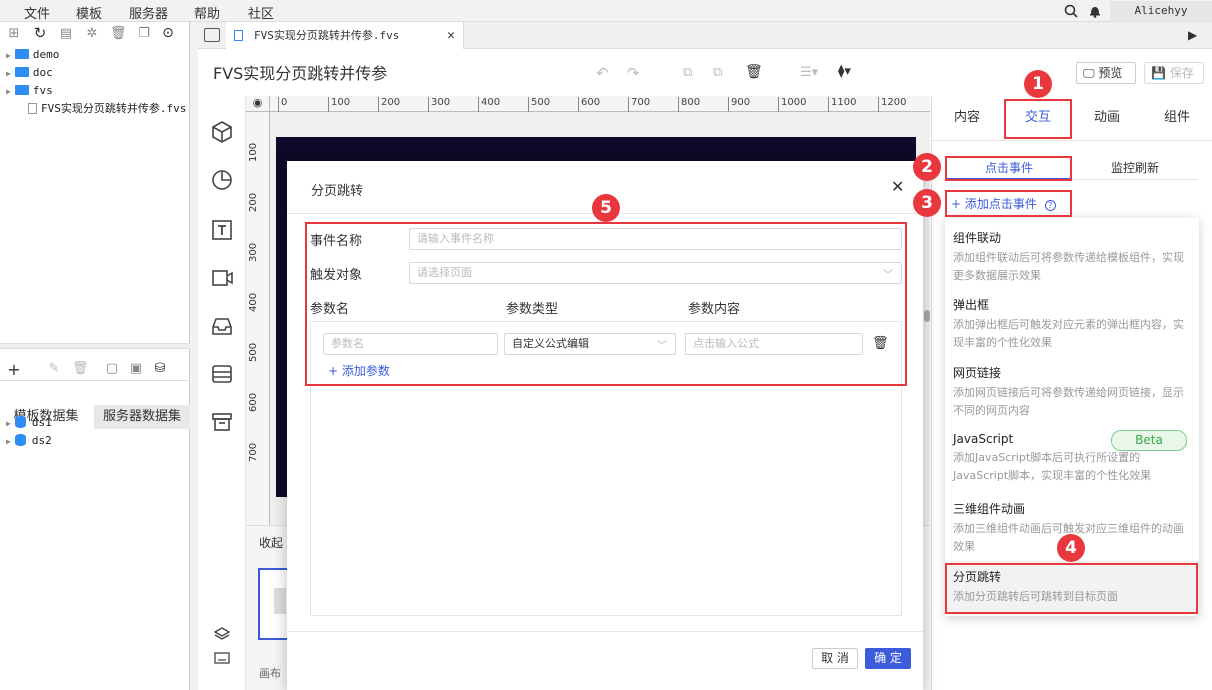  I want to click on event-option-link: 网页链接 添加网页链接后可将参数传递给网页链接，显示不同的网页内容, so click(1073, 392).